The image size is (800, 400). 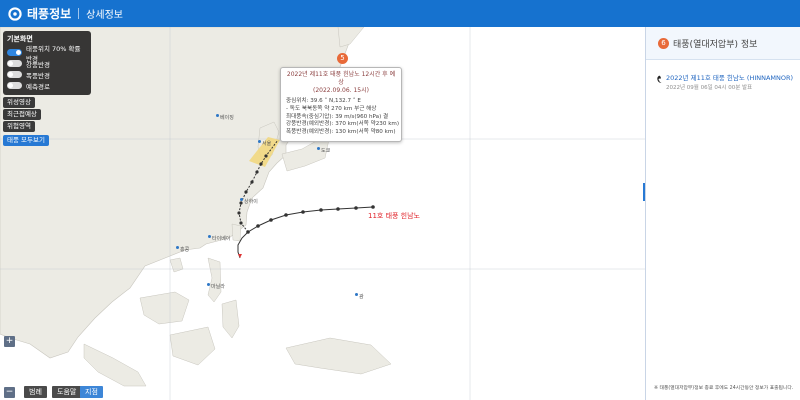 What do you see at coordinates (19, 126) in the screenshot?
I see `danger-zone-button: 위험영역` at bounding box center [19, 126].